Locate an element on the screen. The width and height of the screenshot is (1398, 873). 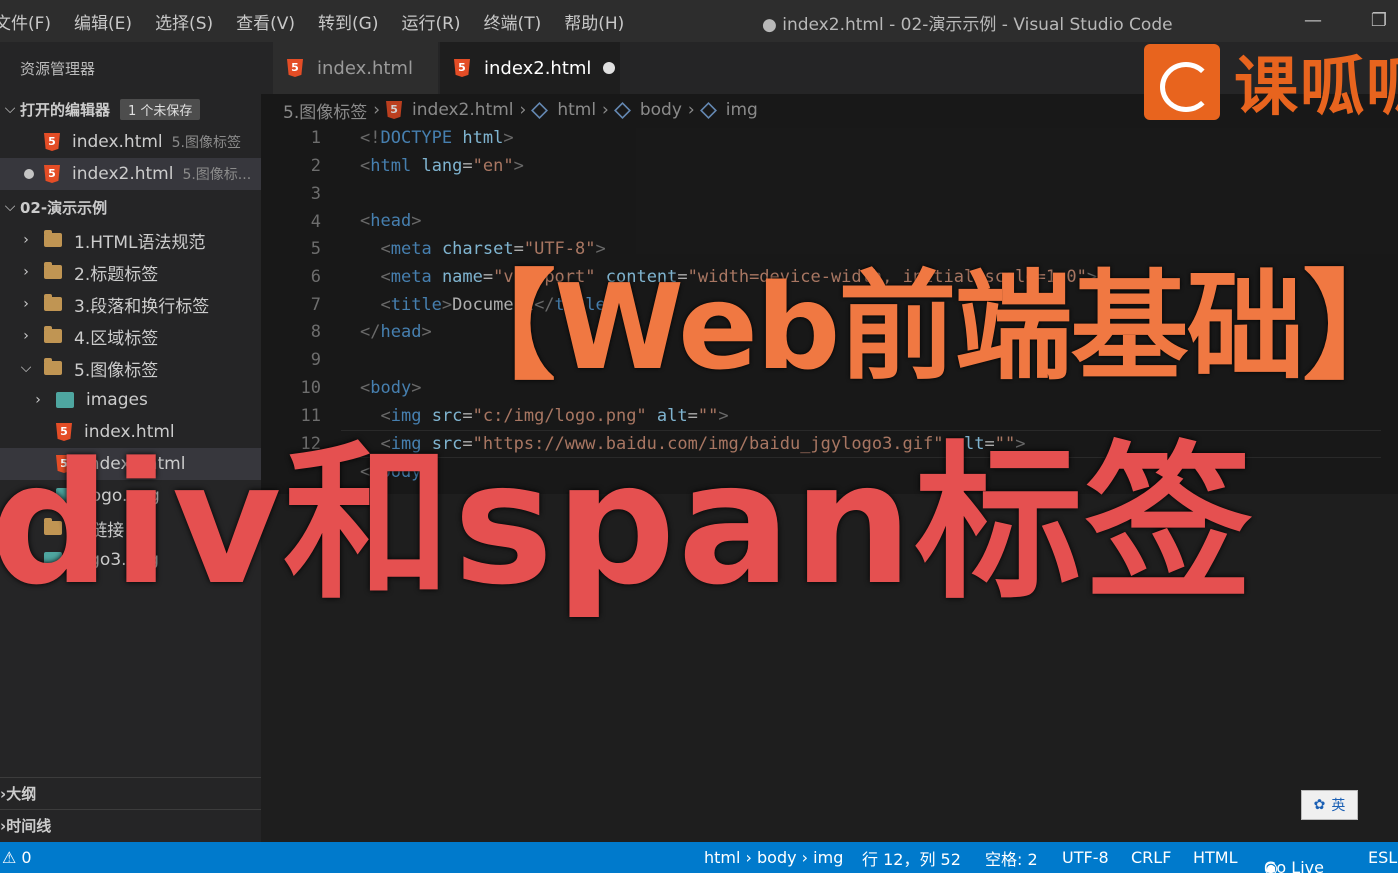
tab-label: index.html is located at coordinates (365, 68).